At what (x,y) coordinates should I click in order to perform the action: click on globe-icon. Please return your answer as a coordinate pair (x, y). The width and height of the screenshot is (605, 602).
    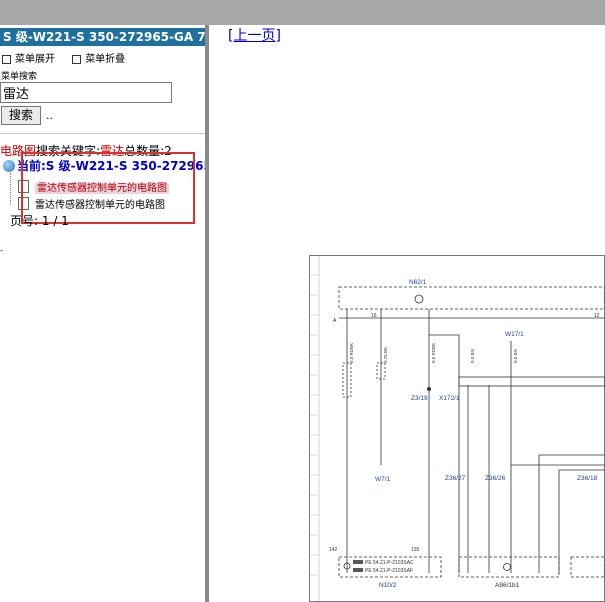
    Looking at the image, I should click on (9, 166).